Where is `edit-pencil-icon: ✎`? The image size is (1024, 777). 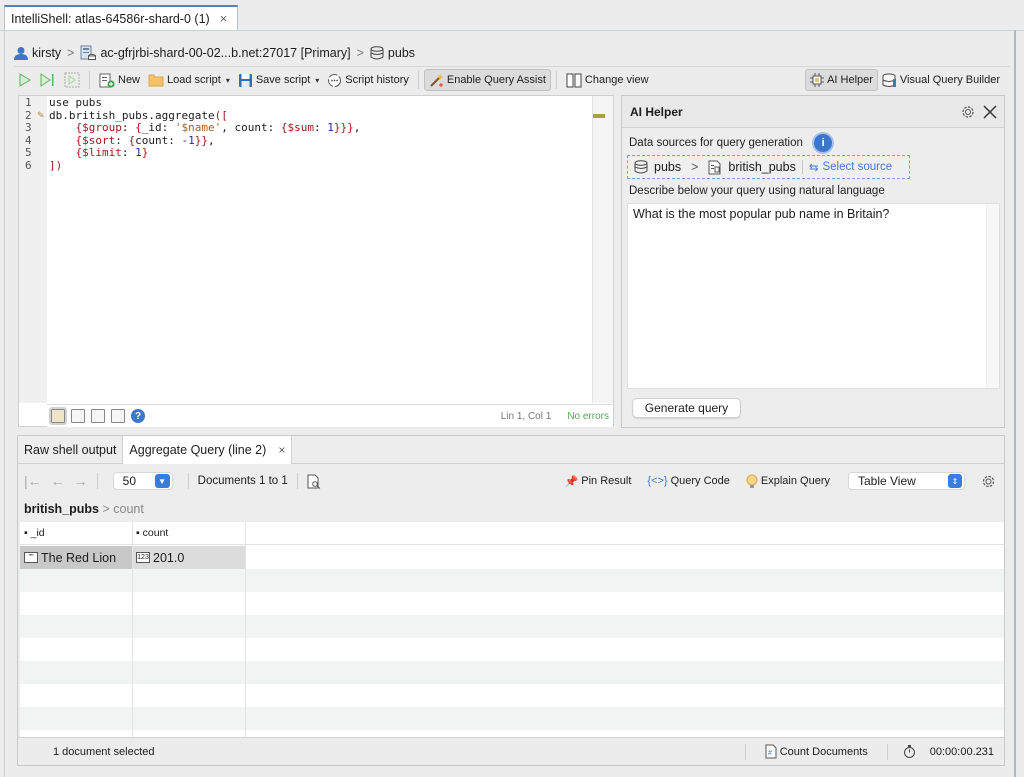
edit-pencil-icon: ✎ is located at coordinates (41, 115).